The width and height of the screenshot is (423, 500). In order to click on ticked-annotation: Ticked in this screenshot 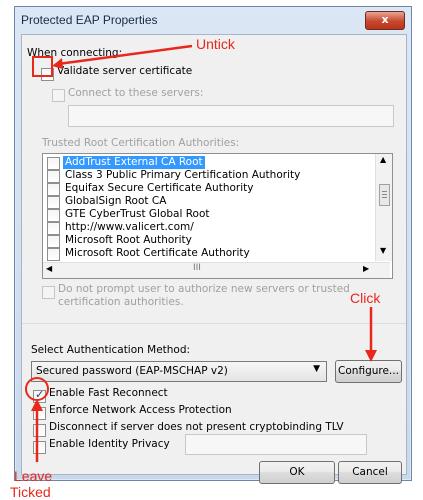, I will do `click(30, 492)`.